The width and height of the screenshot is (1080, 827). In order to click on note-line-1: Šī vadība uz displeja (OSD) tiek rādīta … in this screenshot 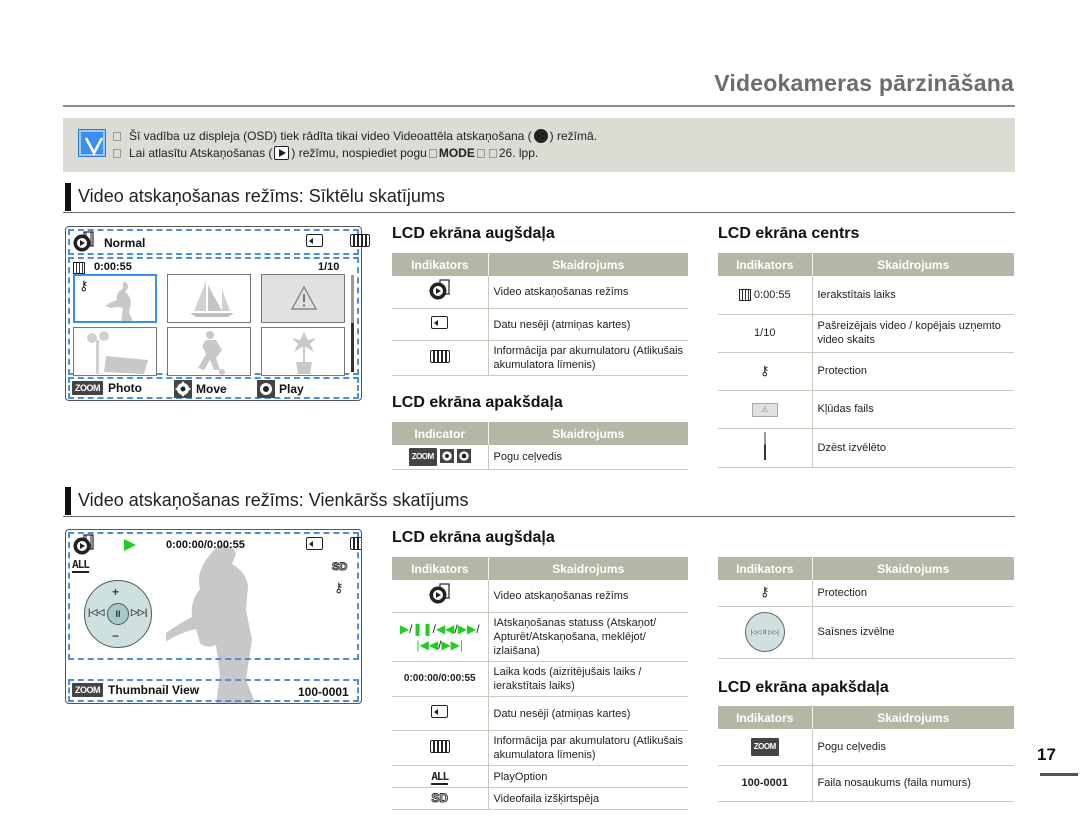, I will do `click(355, 136)`.